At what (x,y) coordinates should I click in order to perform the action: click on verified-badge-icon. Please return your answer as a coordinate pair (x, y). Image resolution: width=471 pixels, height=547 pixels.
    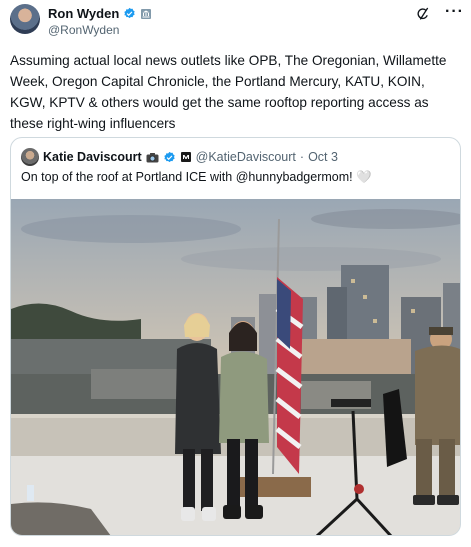
    Looking at the image, I should click on (129, 13).